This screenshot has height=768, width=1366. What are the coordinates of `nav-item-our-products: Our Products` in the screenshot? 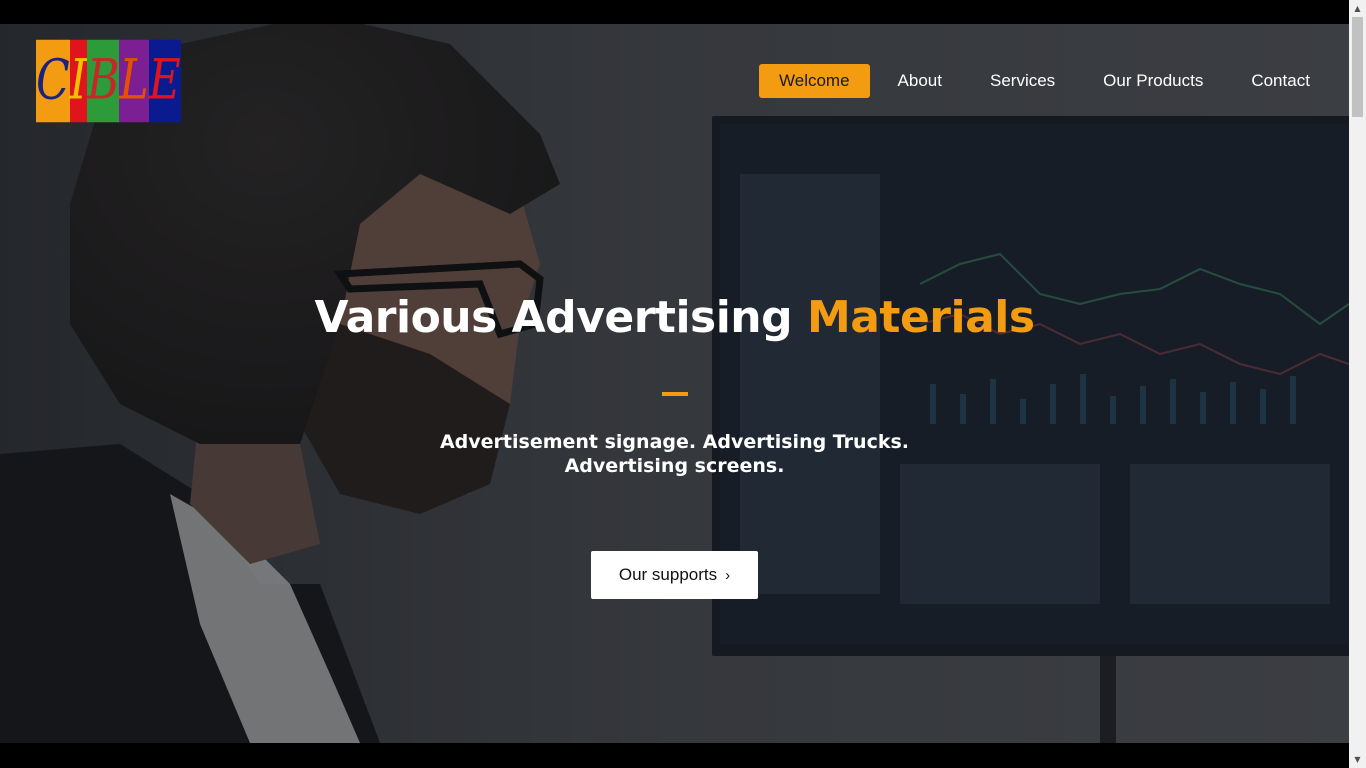 It's located at (1153, 81).